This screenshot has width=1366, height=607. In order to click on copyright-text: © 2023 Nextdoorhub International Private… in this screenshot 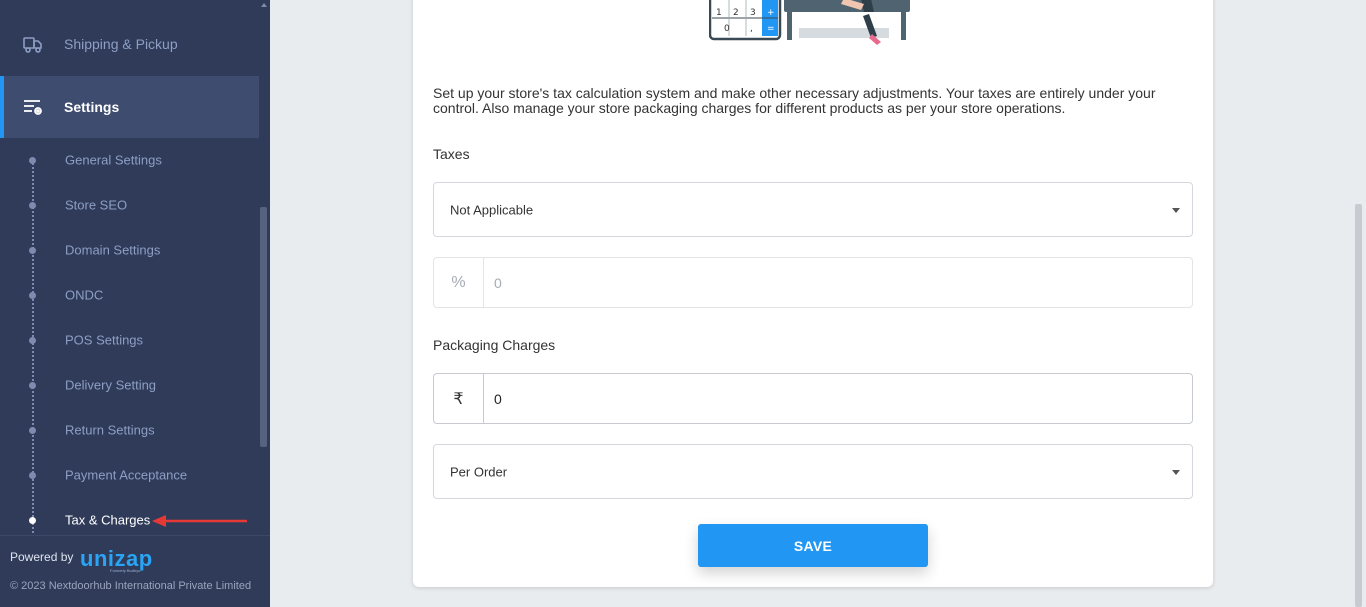, I will do `click(131, 586)`.